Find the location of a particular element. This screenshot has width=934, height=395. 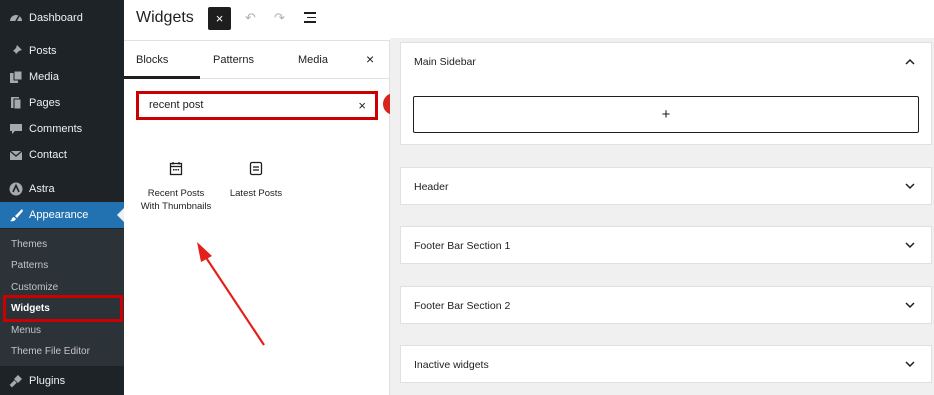

menu-label: Contact is located at coordinates (48, 155).